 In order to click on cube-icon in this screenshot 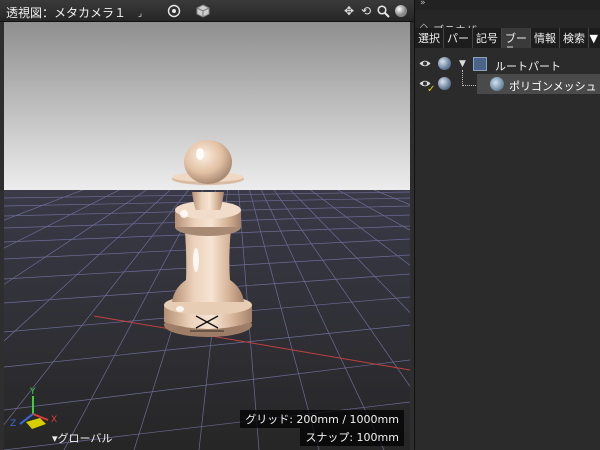, I will do `click(203, 11)`.